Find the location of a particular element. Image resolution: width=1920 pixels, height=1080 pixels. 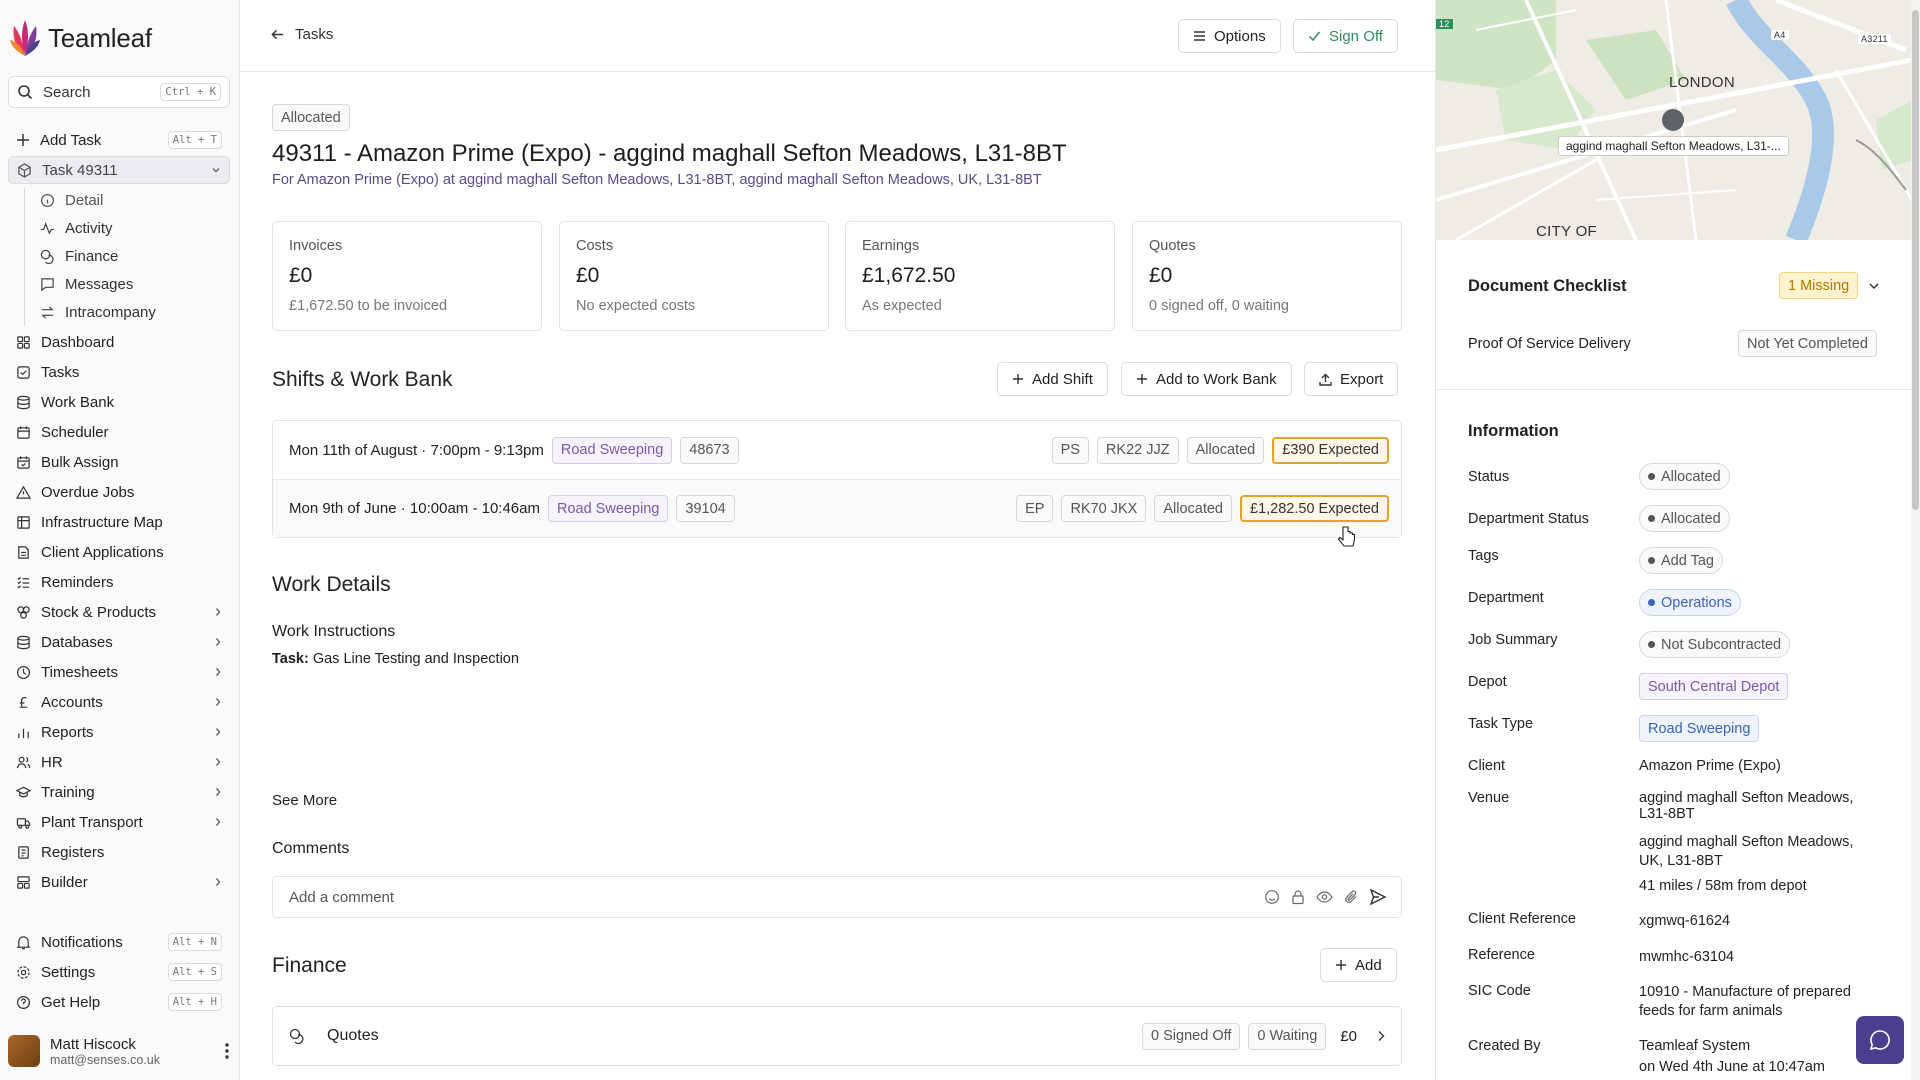

more-vertical-icon is located at coordinates (227, 1051).